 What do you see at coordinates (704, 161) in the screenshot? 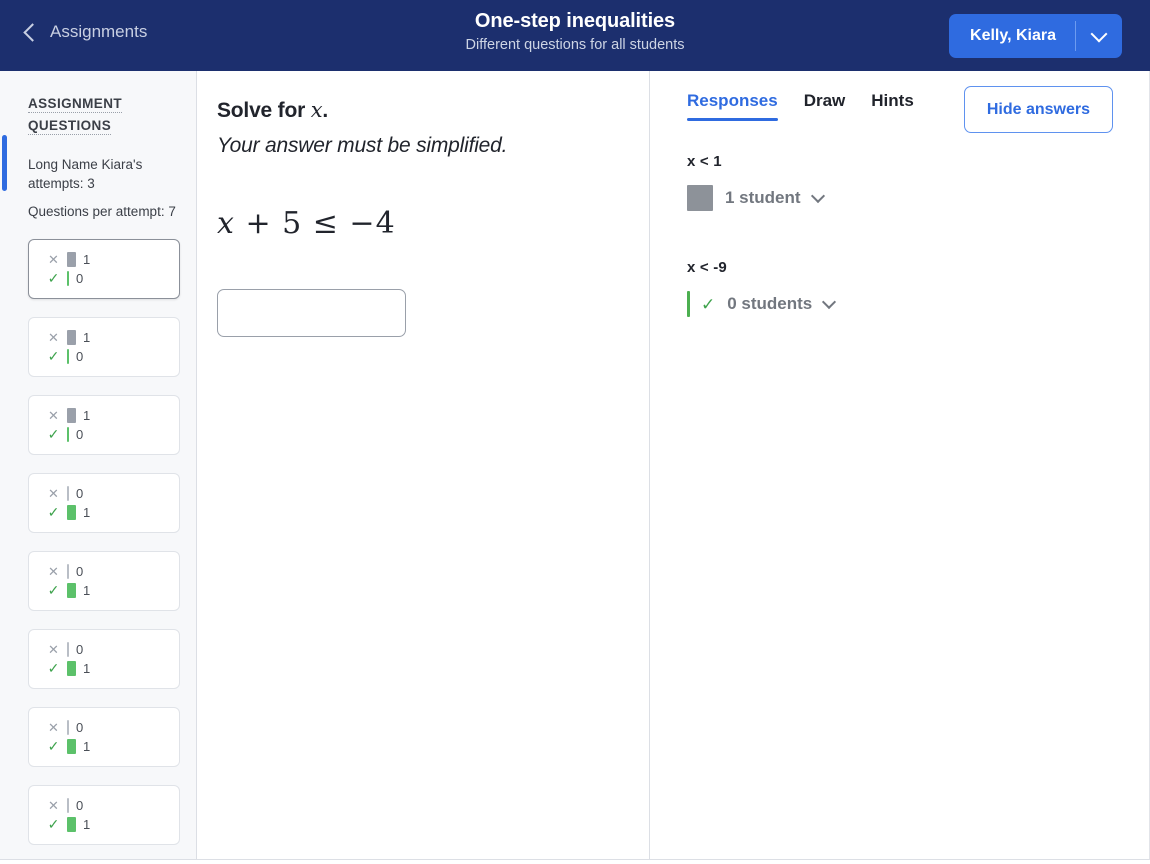
I see `response-answer-text: x < 1` at bounding box center [704, 161].